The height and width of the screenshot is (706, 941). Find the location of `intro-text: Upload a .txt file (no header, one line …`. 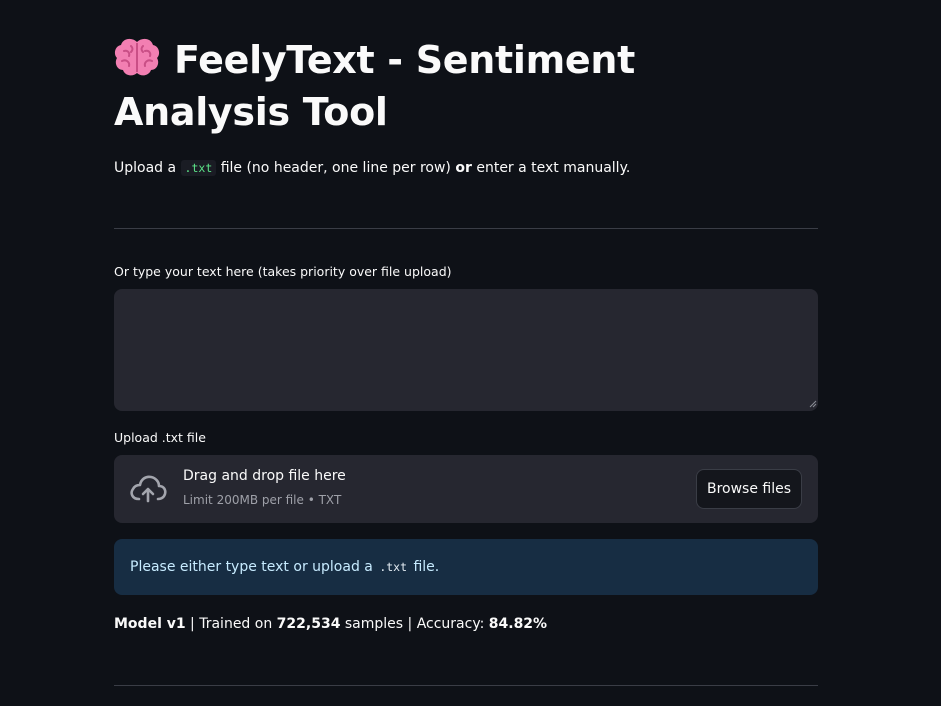

intro-text: Upload a .txt file (no header, one line … is located at coordinates (372, 168).